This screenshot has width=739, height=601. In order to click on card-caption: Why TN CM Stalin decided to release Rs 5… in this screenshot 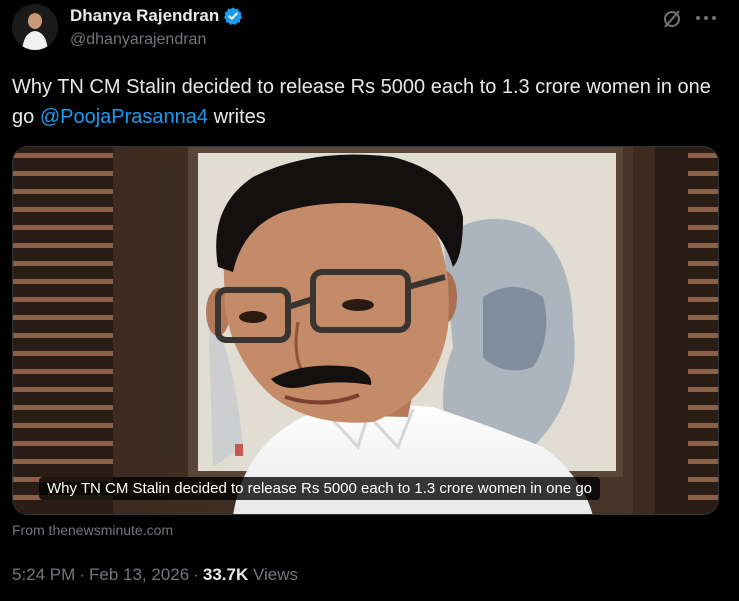, I will do `click(320, 488)`.